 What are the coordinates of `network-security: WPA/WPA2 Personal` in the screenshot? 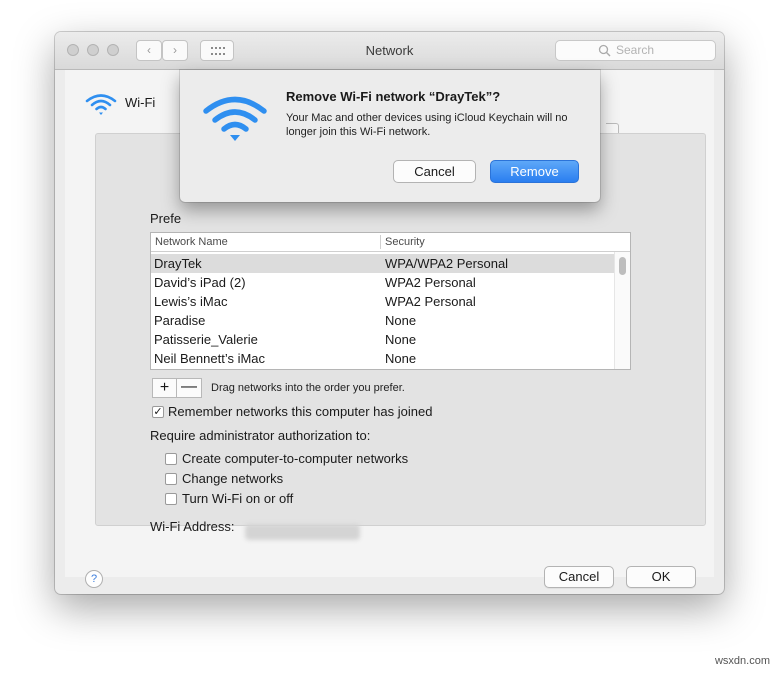 It's located at (447, 263).